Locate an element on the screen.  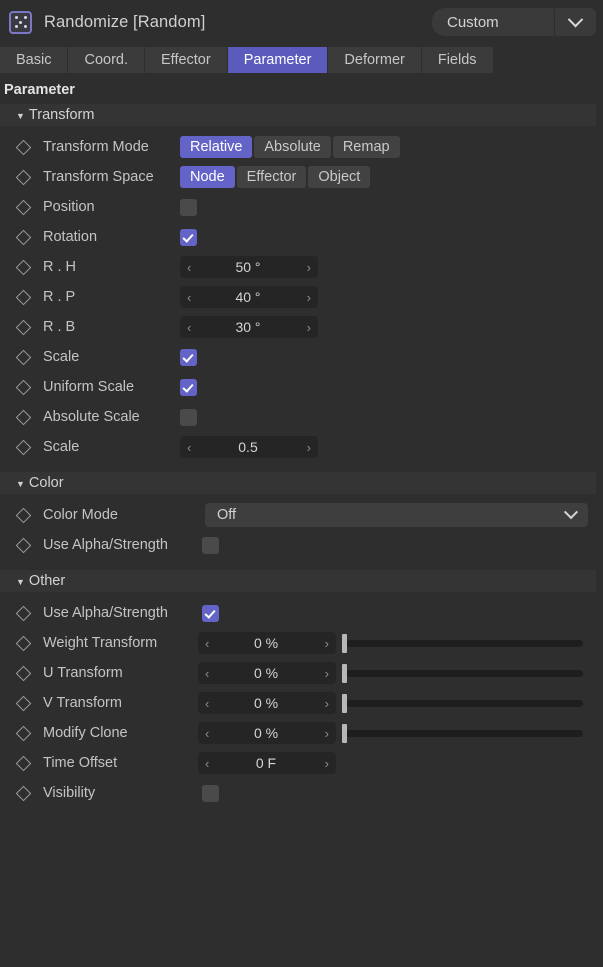
numeric-field-v-transform: ‹ 0 % › is located at coordinates (267, 703).